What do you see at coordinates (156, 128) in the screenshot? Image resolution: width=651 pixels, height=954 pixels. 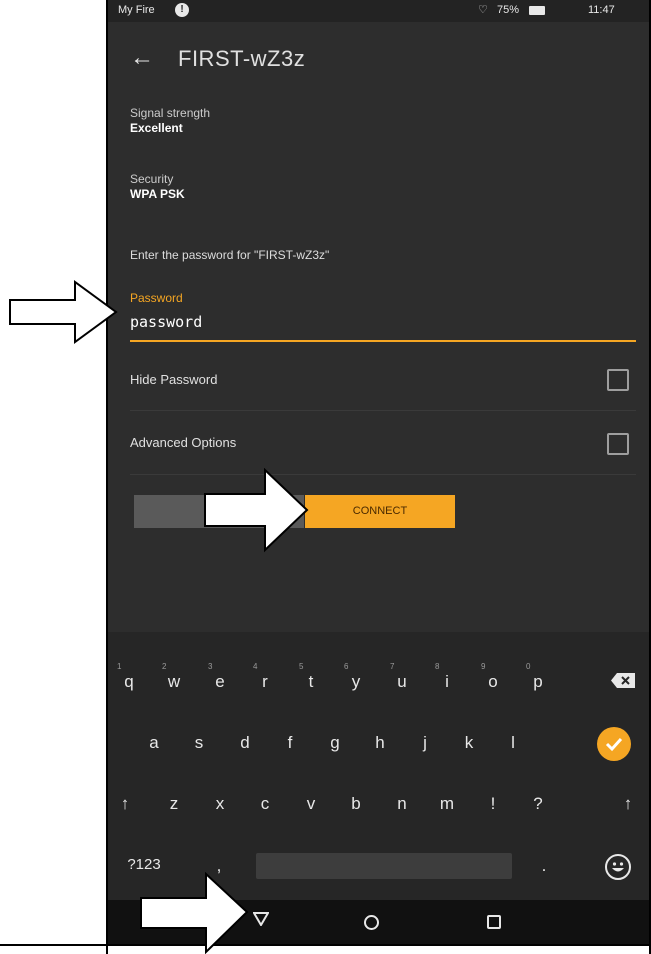 I see `signal-strength-value: Excellent` at bounding box center [156, 128].